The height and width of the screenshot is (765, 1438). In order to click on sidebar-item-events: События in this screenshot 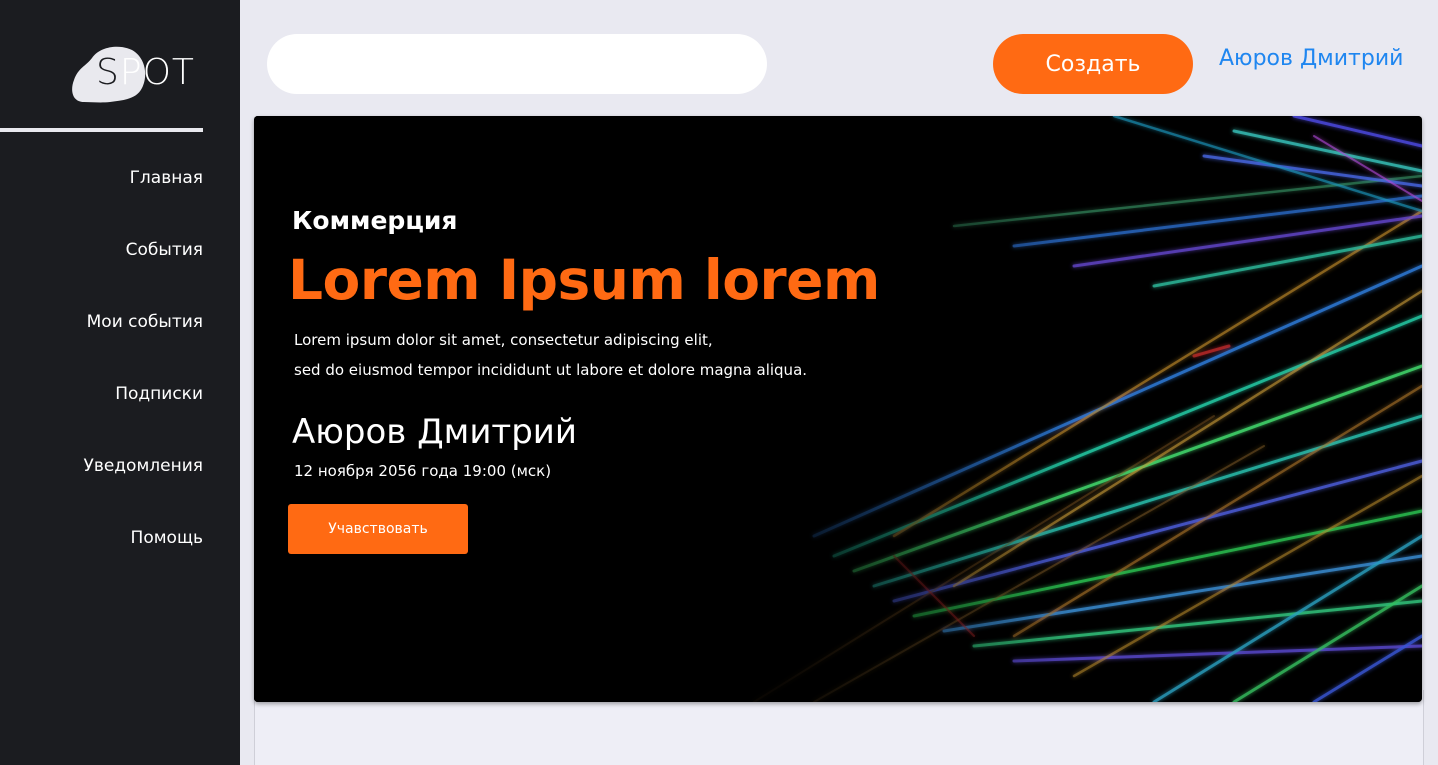, I will do `click(164, 250)`.